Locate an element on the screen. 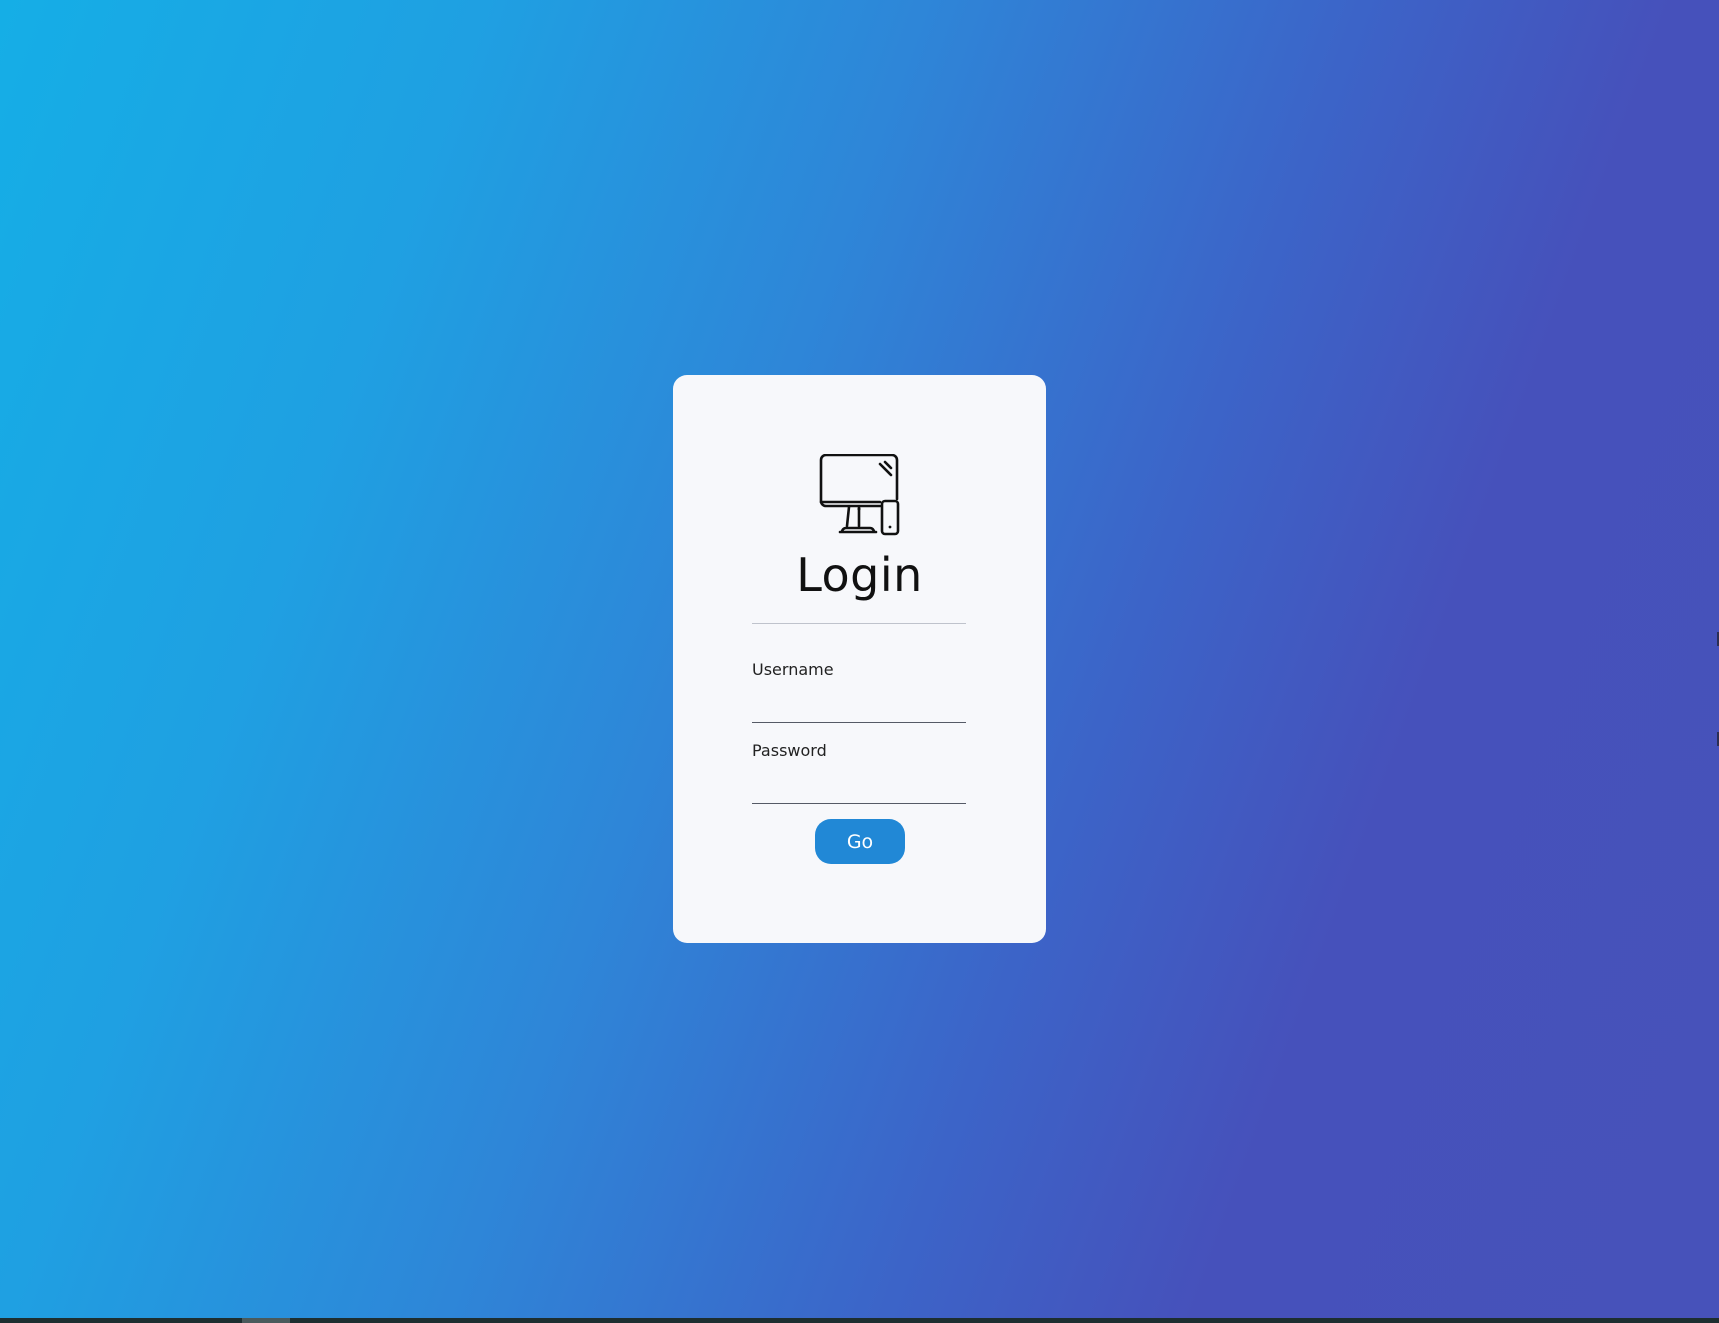 Image resolution: width=1719 pixels, height=1323 pixels. username-label: Username is located at coordinates (793, 669).